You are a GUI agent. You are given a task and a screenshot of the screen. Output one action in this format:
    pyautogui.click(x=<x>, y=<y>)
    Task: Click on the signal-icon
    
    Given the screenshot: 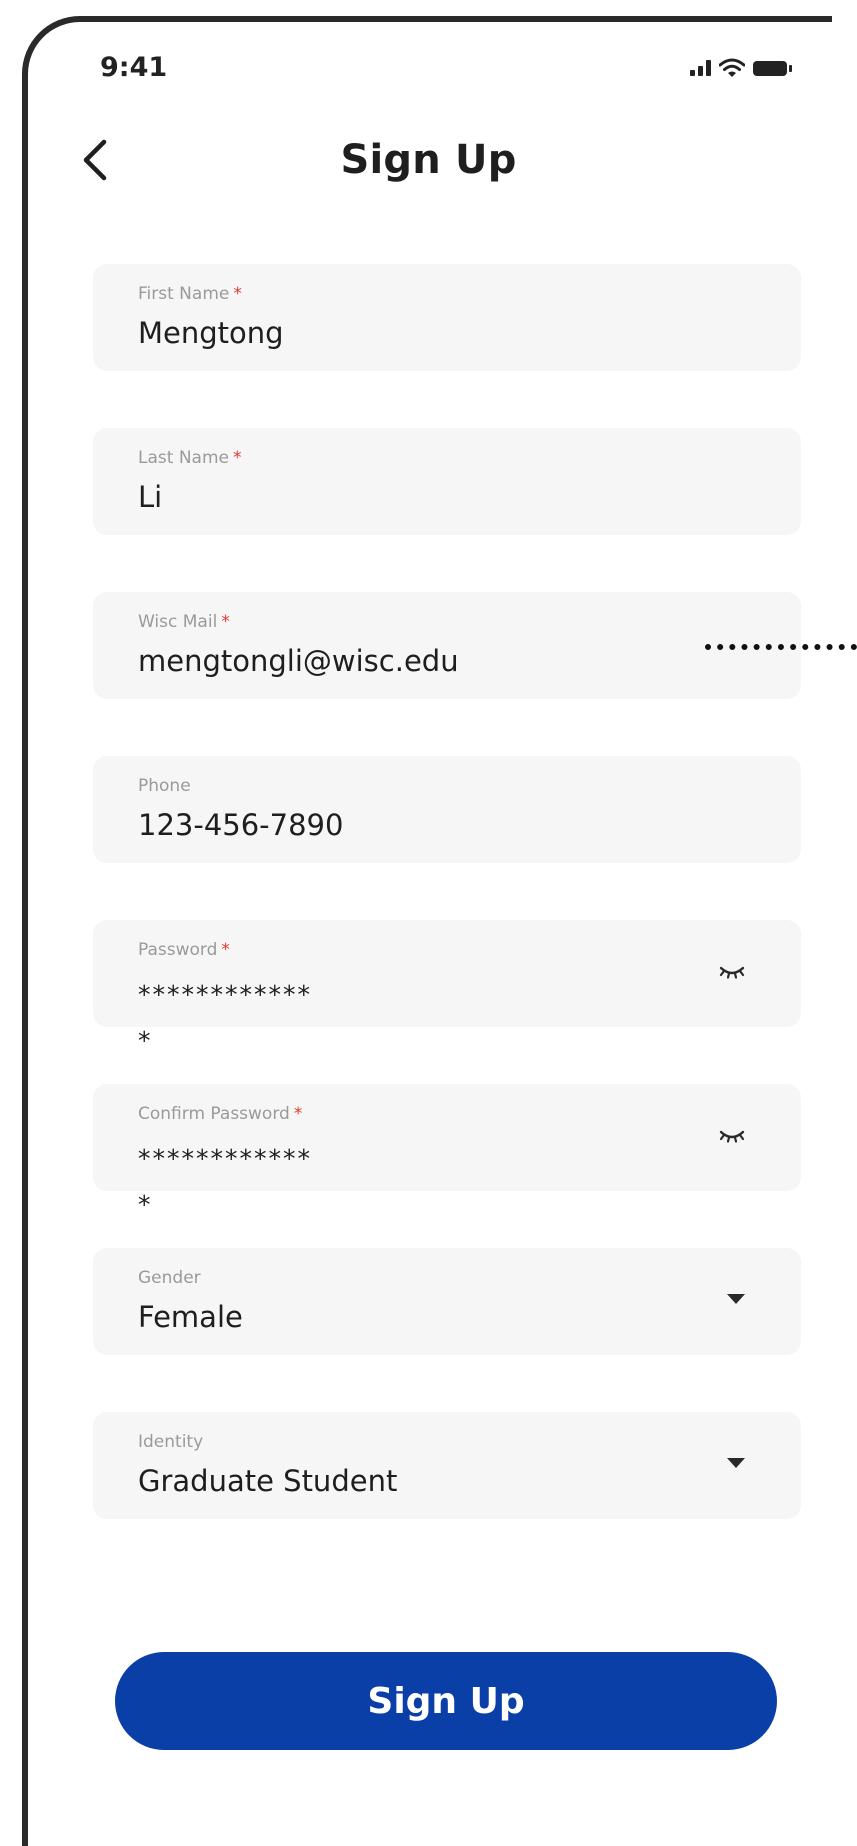 What is the action you would take?
    pyautogui.click(x=700, y=68)
    